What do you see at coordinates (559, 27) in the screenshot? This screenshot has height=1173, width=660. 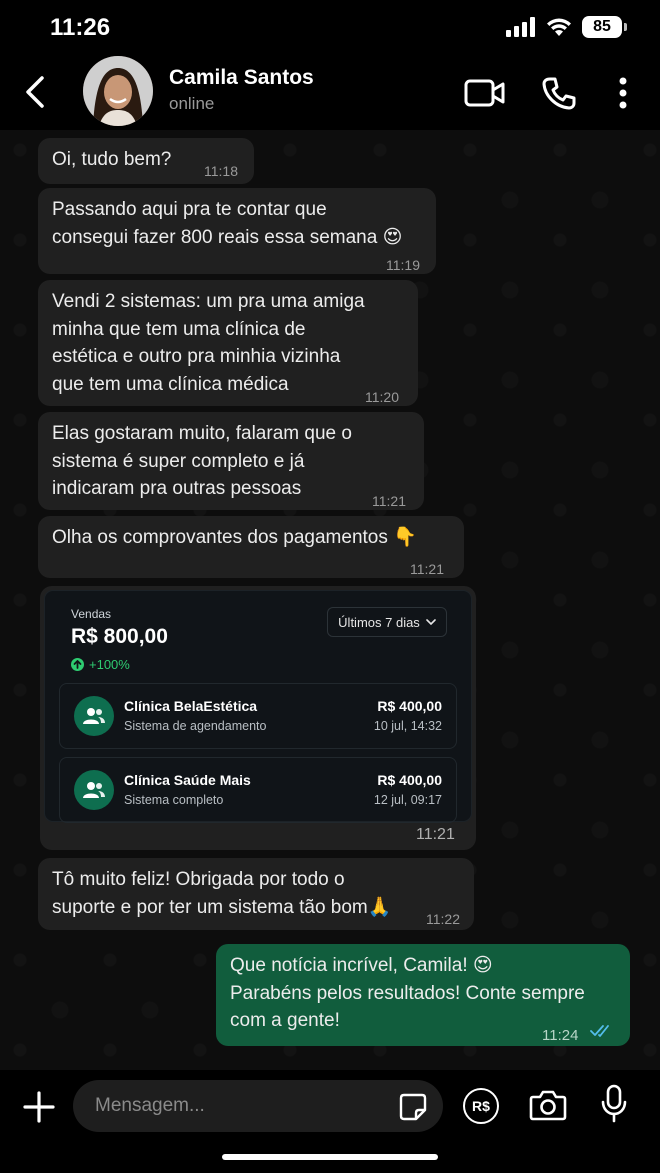 I see `wifi-icon` at bounding box center [559, 27].